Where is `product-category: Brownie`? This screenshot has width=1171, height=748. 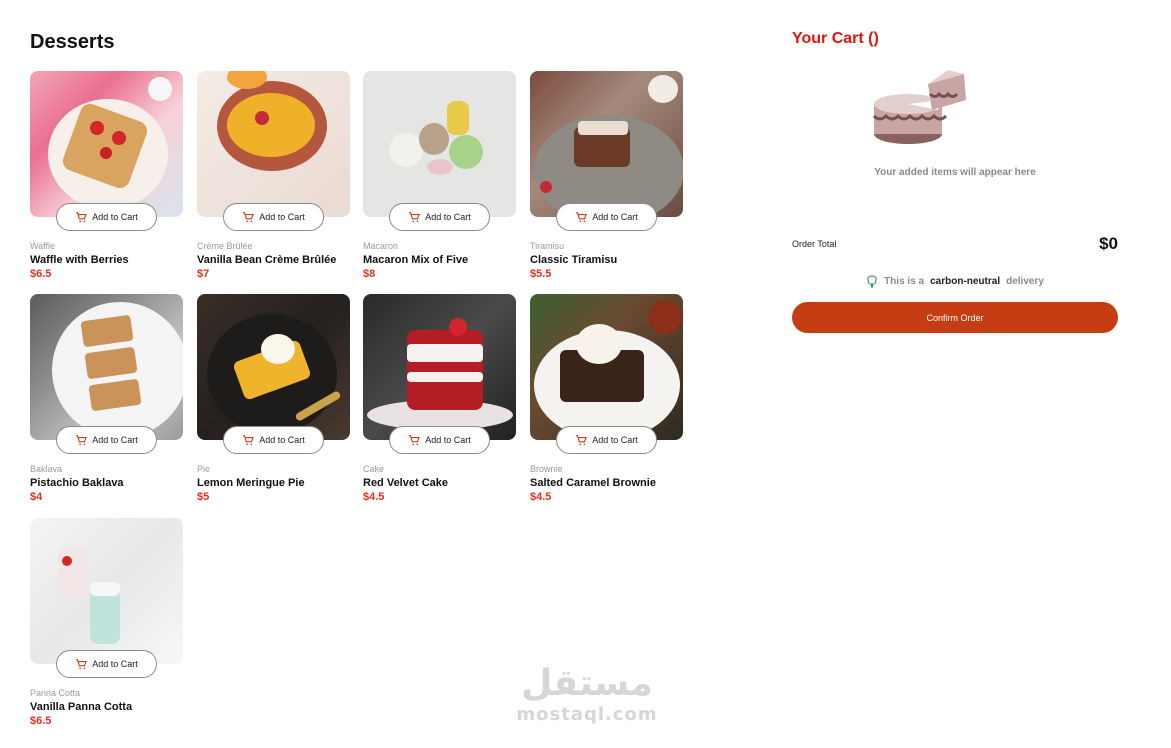 product-category: Brownie is located at coordinates (546, 469).